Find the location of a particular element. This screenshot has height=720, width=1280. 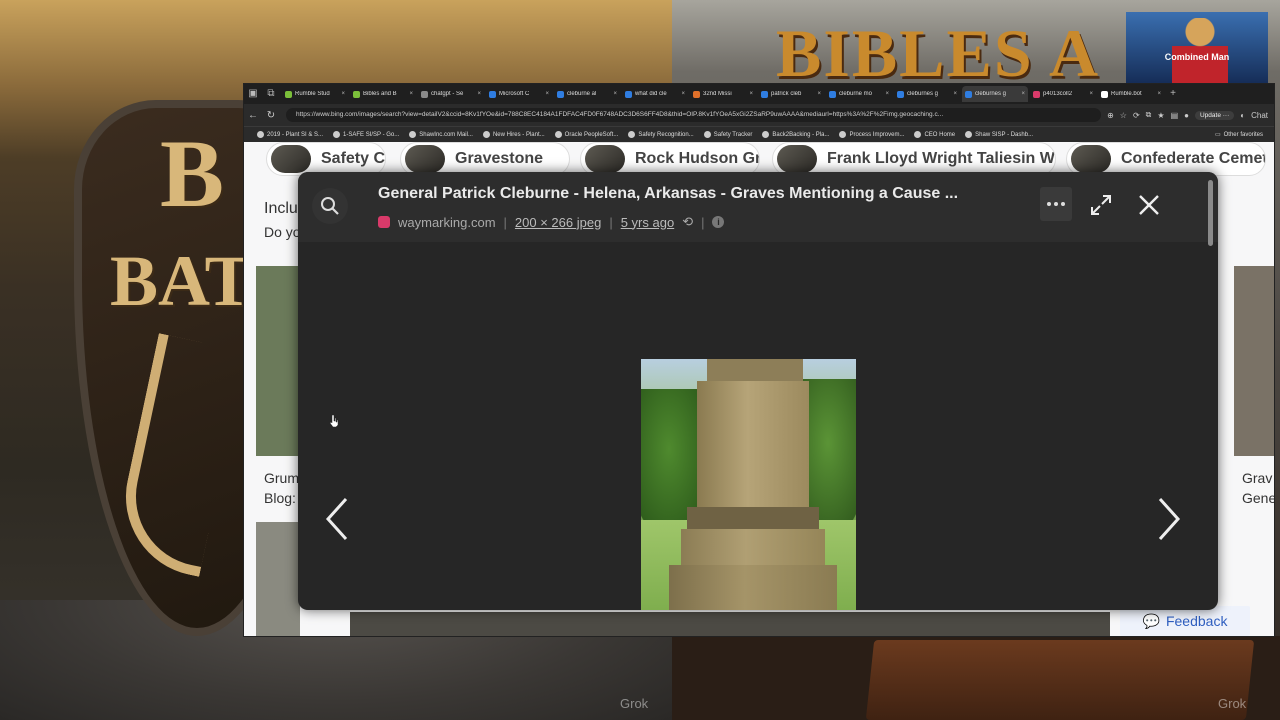

expand-button is located at coordinates (1101, 205).